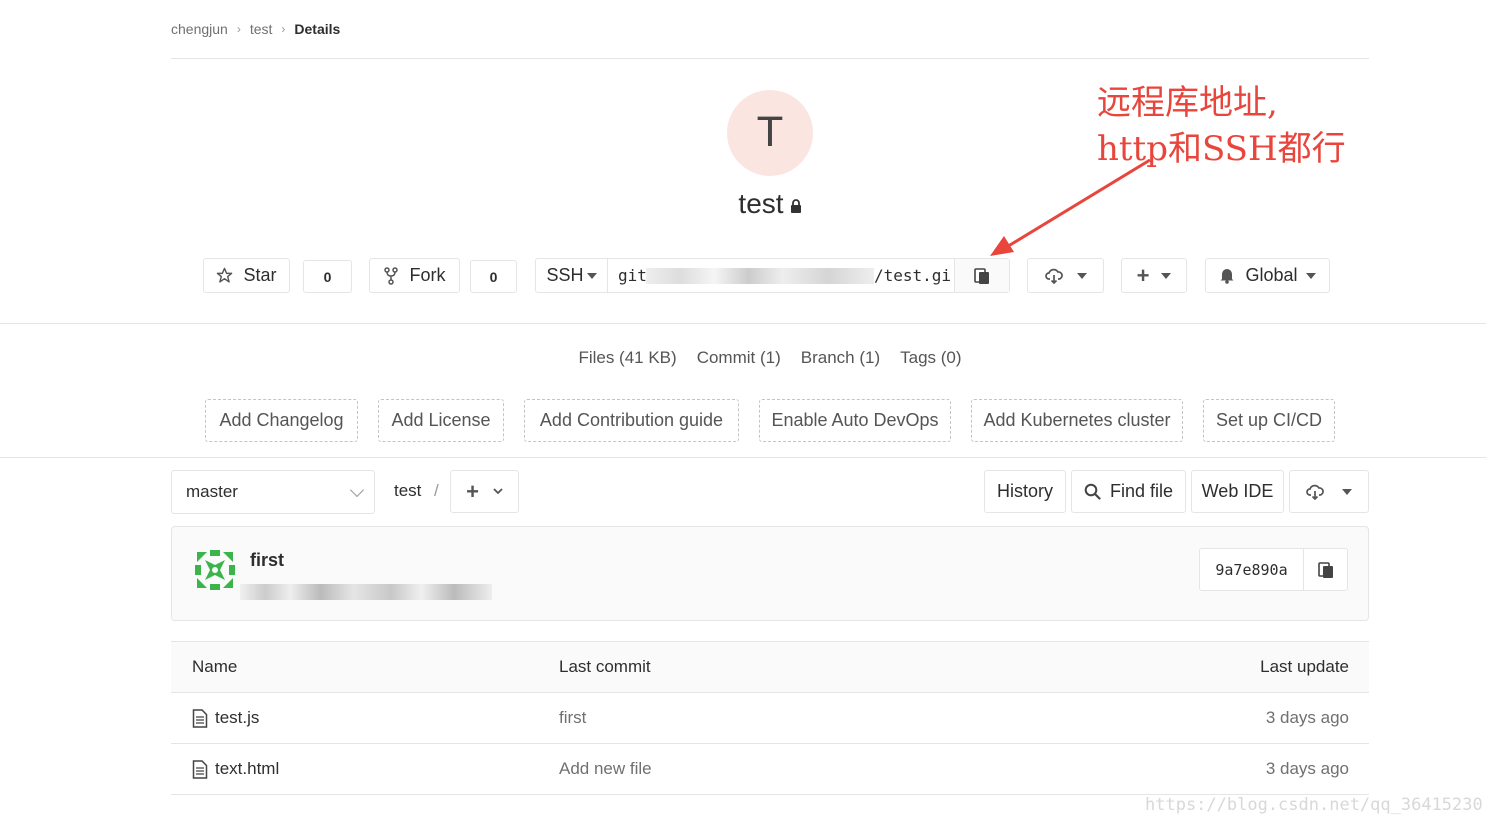  What do you see at coordinates (627, 358) in the screenshot?
I see `stat-files: Files (41 KB)` at bounding box center [627, 358].